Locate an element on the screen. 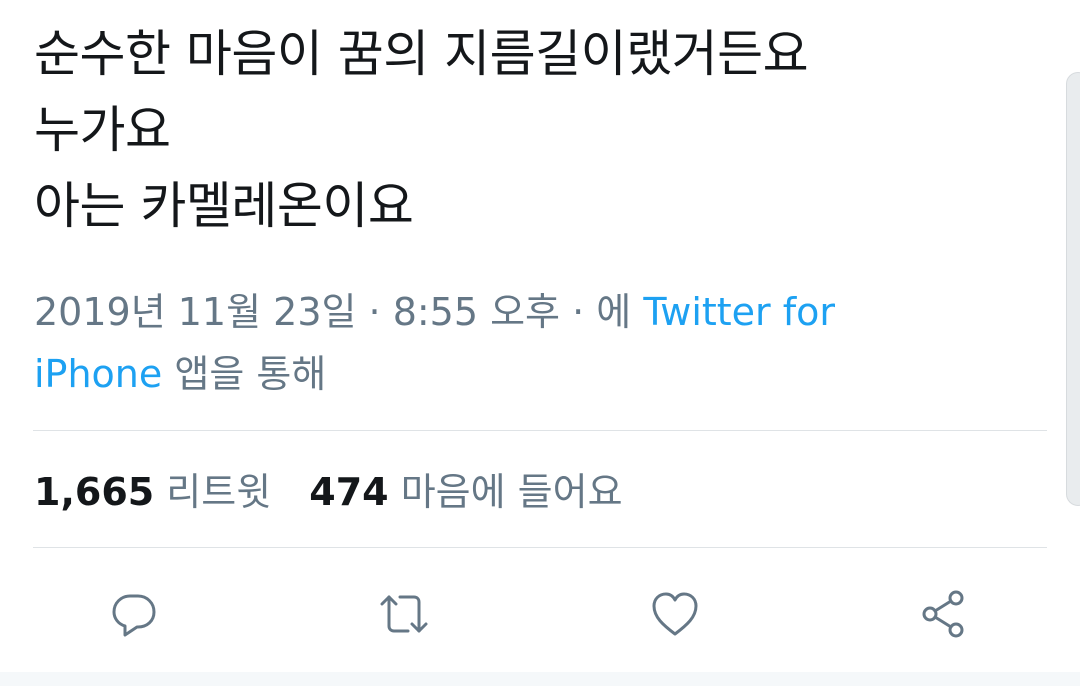  retweet-button is located at coordinates (404, 614).